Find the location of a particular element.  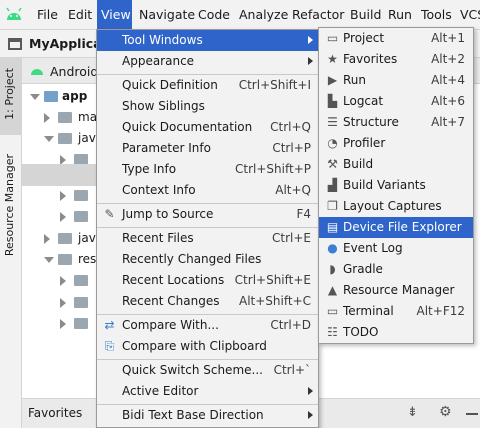

menu-item-shortcut: Alt+4 is located at coordinates (448, 80).